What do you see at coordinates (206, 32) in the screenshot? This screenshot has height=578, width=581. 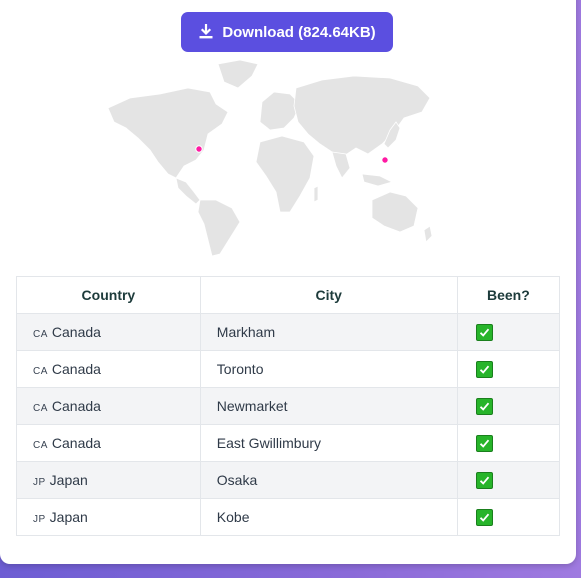 I see `download-icon` at bounding box center [206, 32].